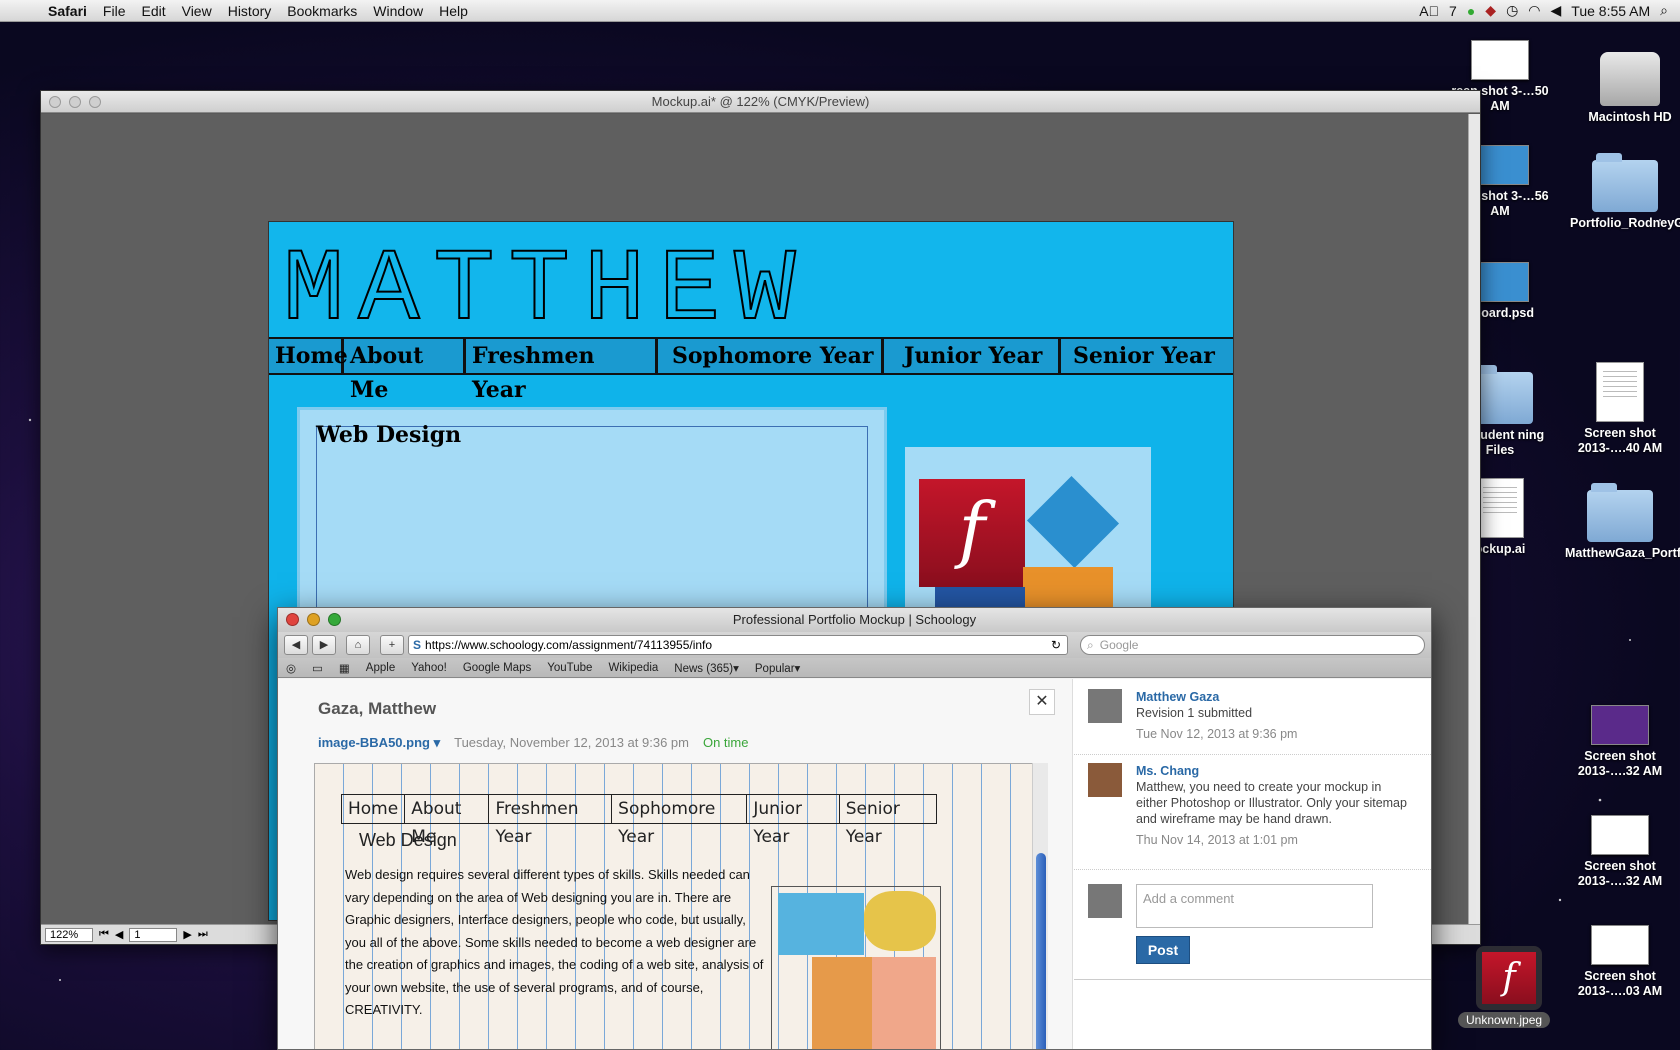 This screenshot has height=1050, width=1680. I want to click on menu-help: Help, so click(453, 11).